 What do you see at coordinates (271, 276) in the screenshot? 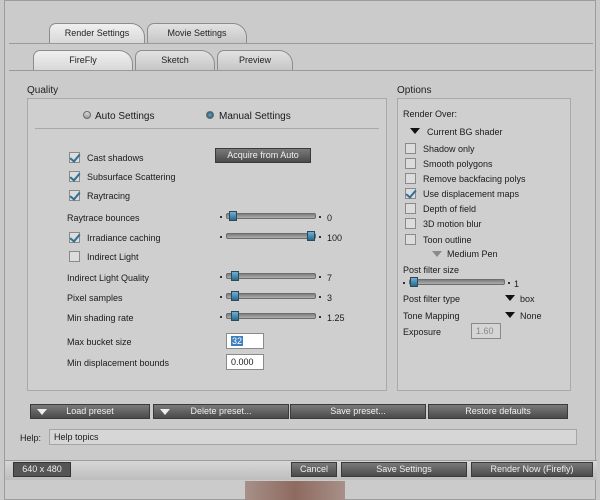
I see `indirect-light-quality-slider` at bounding box center [271, 276].